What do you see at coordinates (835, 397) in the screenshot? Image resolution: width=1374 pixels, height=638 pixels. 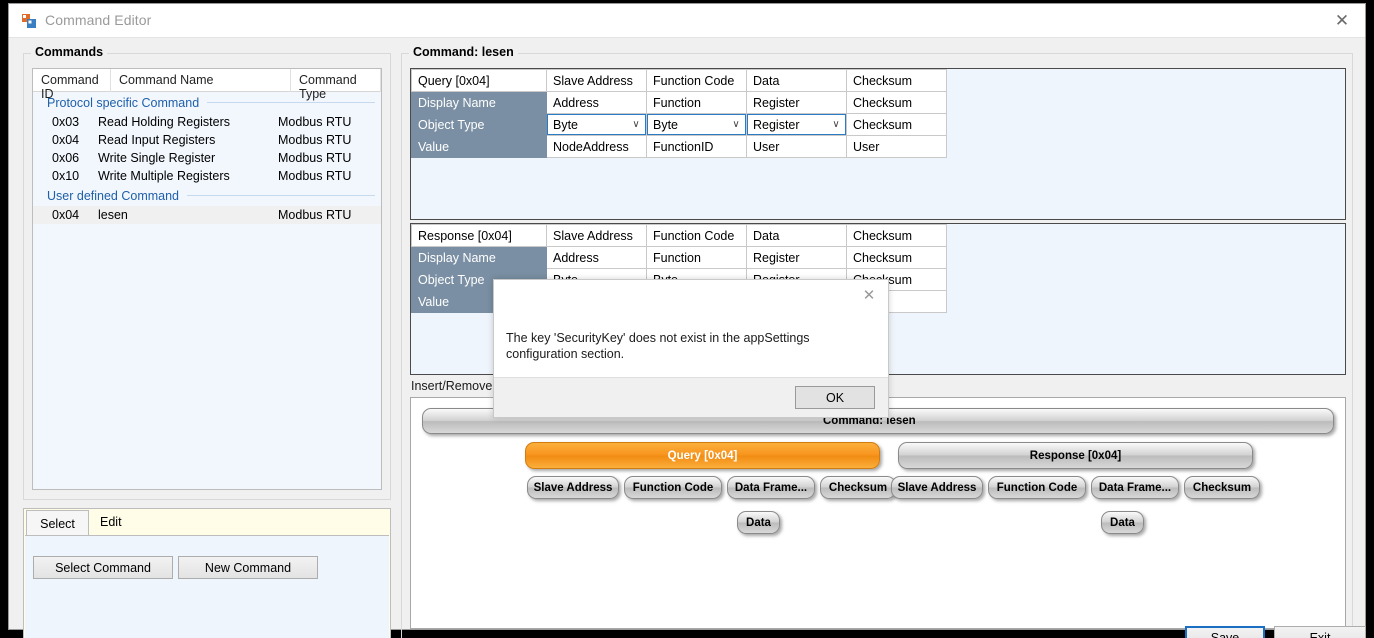 I see `dialog-ok-button: OK` at bounding box center [835, 397].